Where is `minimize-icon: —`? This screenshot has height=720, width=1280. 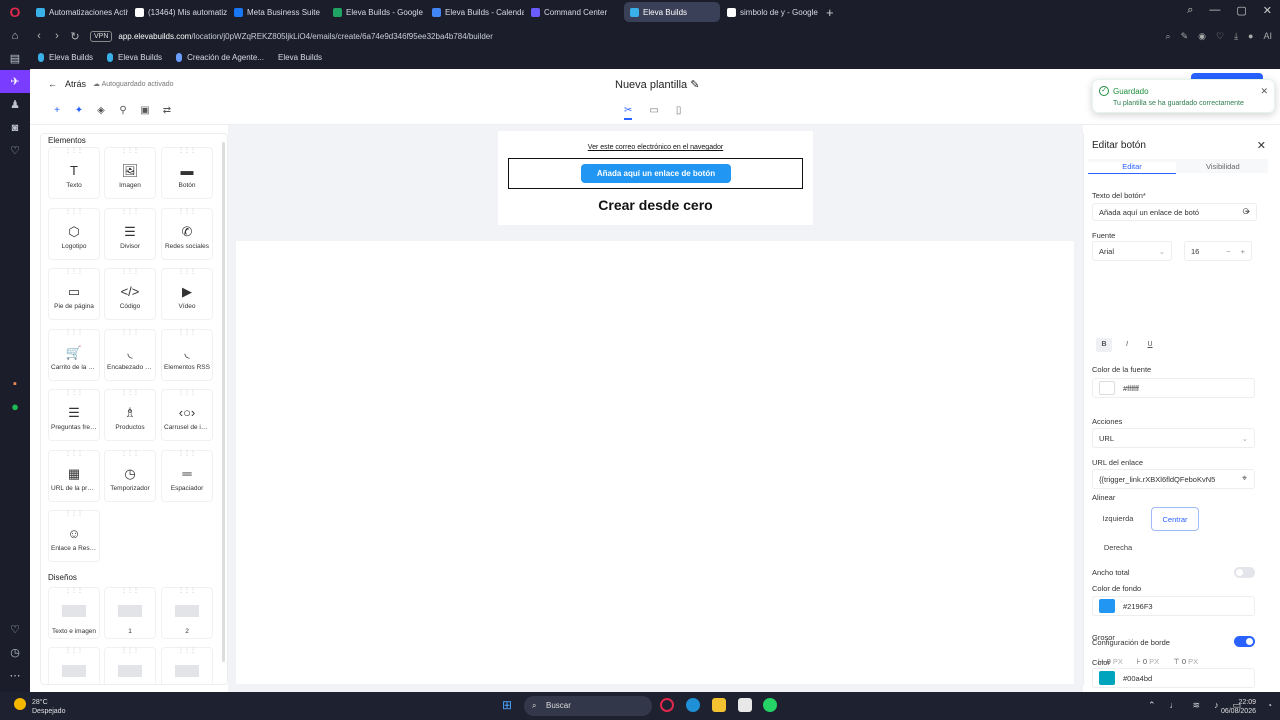
minimize-icon: — is located at coordinates (1214, 10).